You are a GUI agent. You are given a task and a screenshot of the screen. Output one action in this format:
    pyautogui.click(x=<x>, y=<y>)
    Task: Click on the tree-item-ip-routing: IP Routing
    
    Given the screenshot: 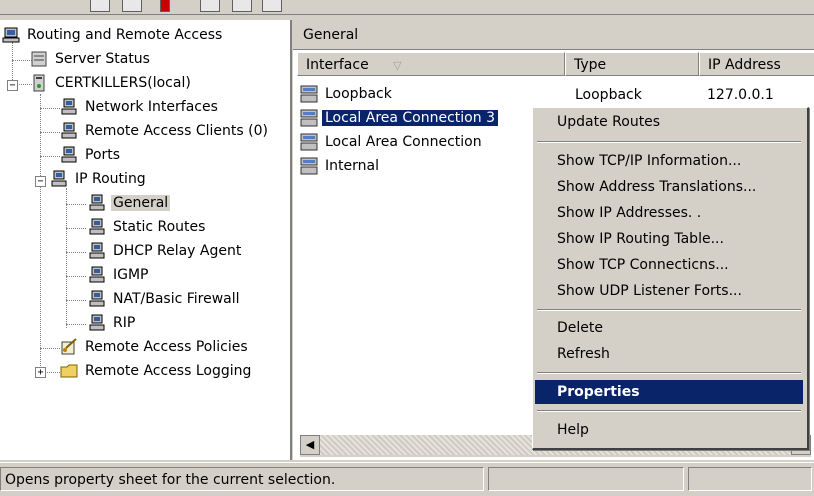 What is the action you would take?
    pyautogui.click(x=99, y=179)
    